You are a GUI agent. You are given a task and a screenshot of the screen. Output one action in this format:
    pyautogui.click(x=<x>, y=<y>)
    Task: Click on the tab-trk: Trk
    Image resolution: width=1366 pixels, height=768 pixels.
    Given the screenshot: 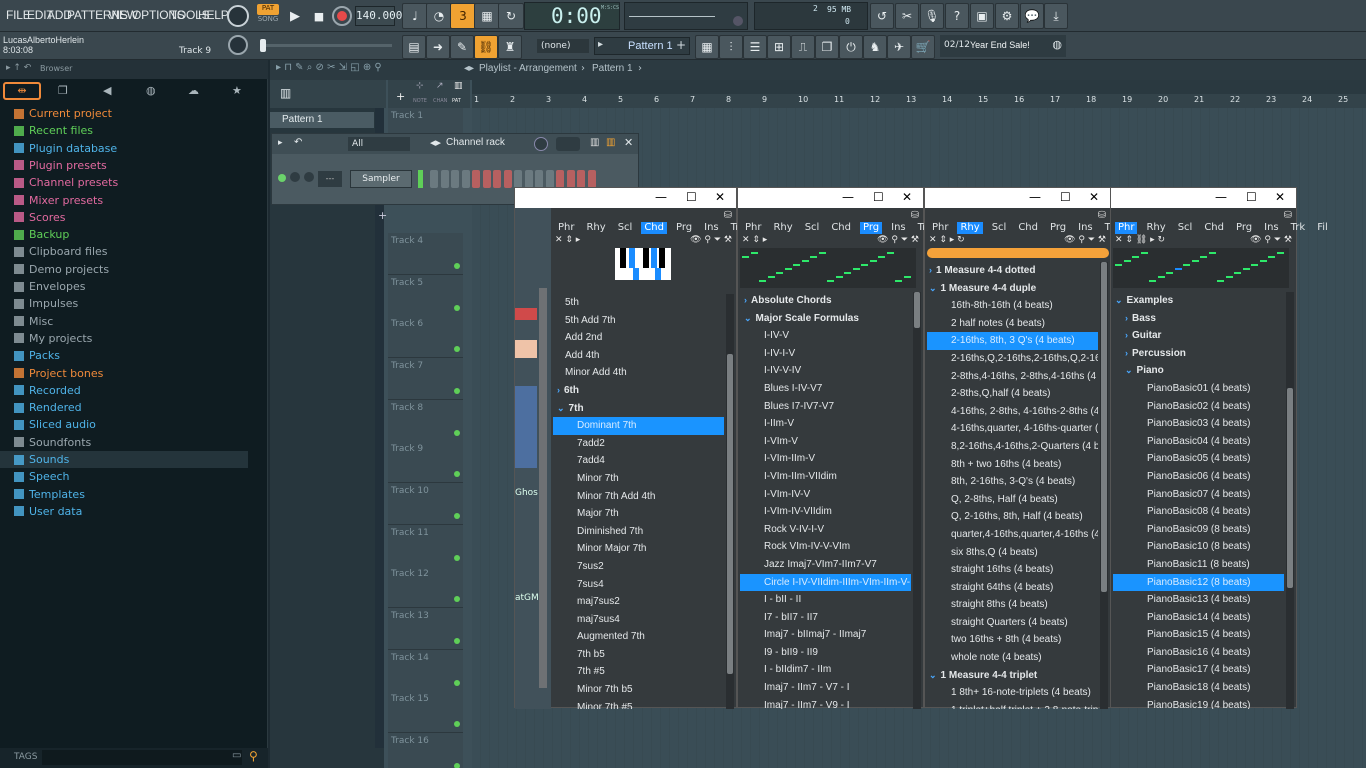 What is the action you would take?
    pyautogui.click(x=1298, y=228)
    